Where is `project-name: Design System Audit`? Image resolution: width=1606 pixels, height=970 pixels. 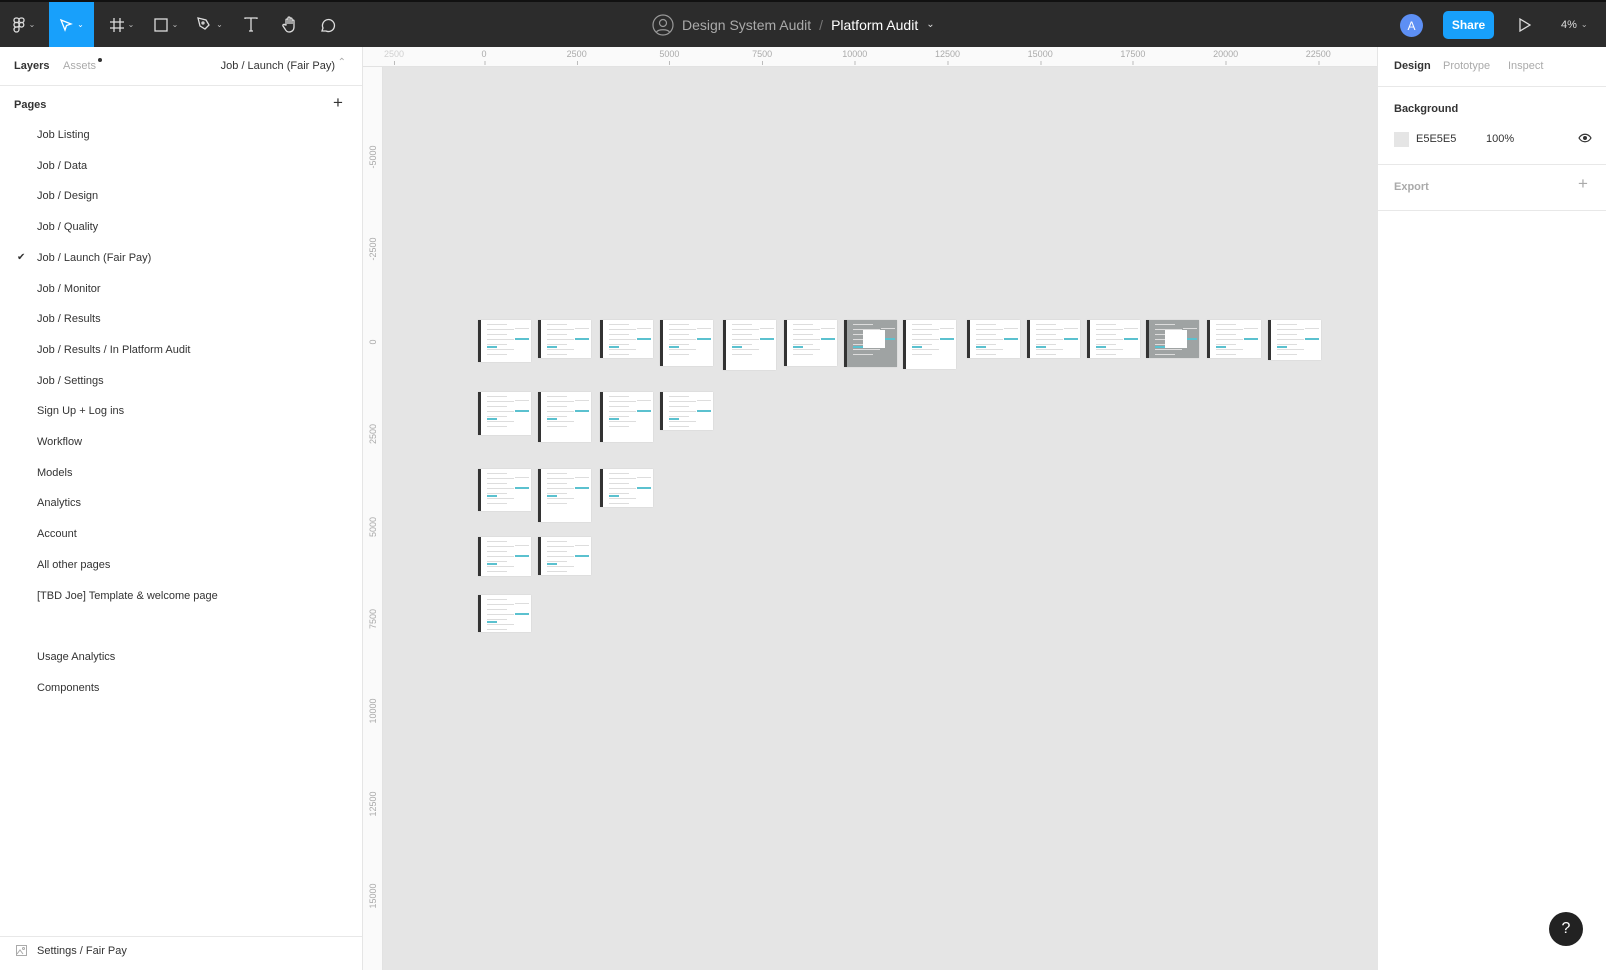 project-name: Design System Audit is located at coordinates (746, 25).